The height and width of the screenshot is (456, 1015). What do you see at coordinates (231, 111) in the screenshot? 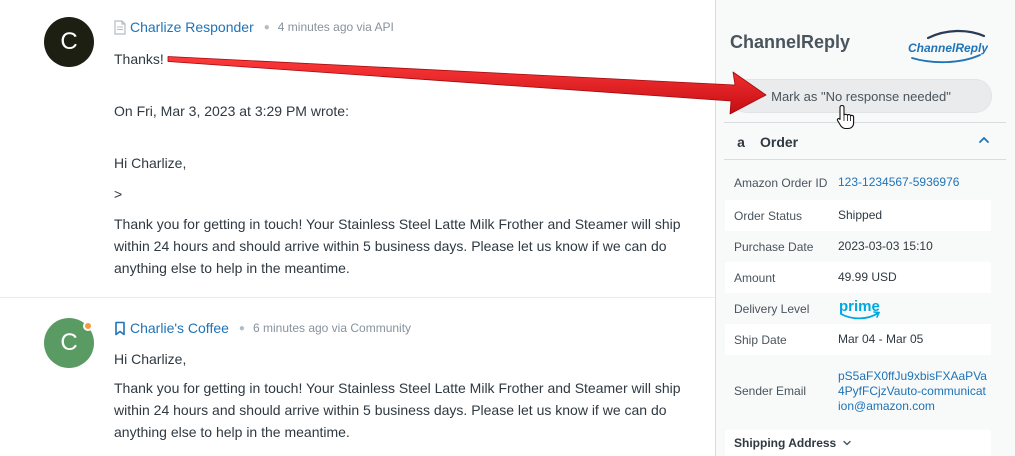
I see `quoted-header: On Fri, Mar 3, 2023 at 3:29 PM wrote:` at bounding box center [231, 111].